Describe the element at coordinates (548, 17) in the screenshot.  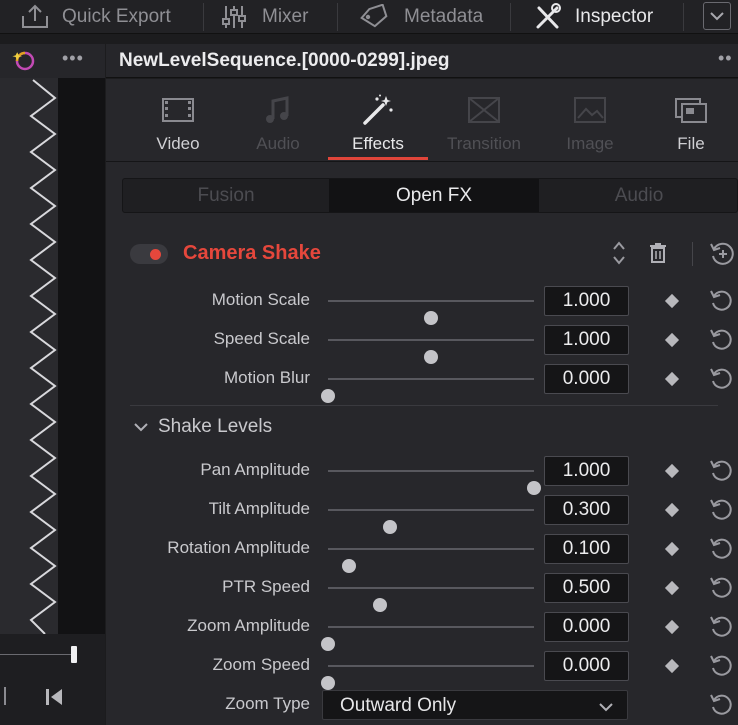
I see `inspector-icon` at that location.